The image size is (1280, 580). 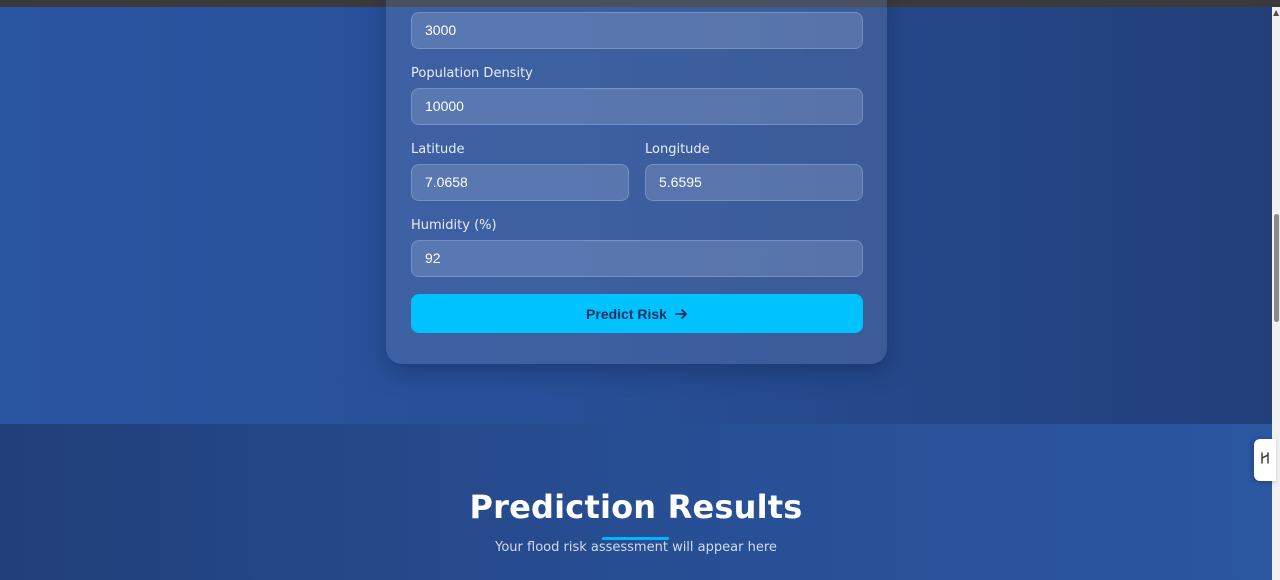 I want to click on side-tool-icon, so click(x=1265, y=460).